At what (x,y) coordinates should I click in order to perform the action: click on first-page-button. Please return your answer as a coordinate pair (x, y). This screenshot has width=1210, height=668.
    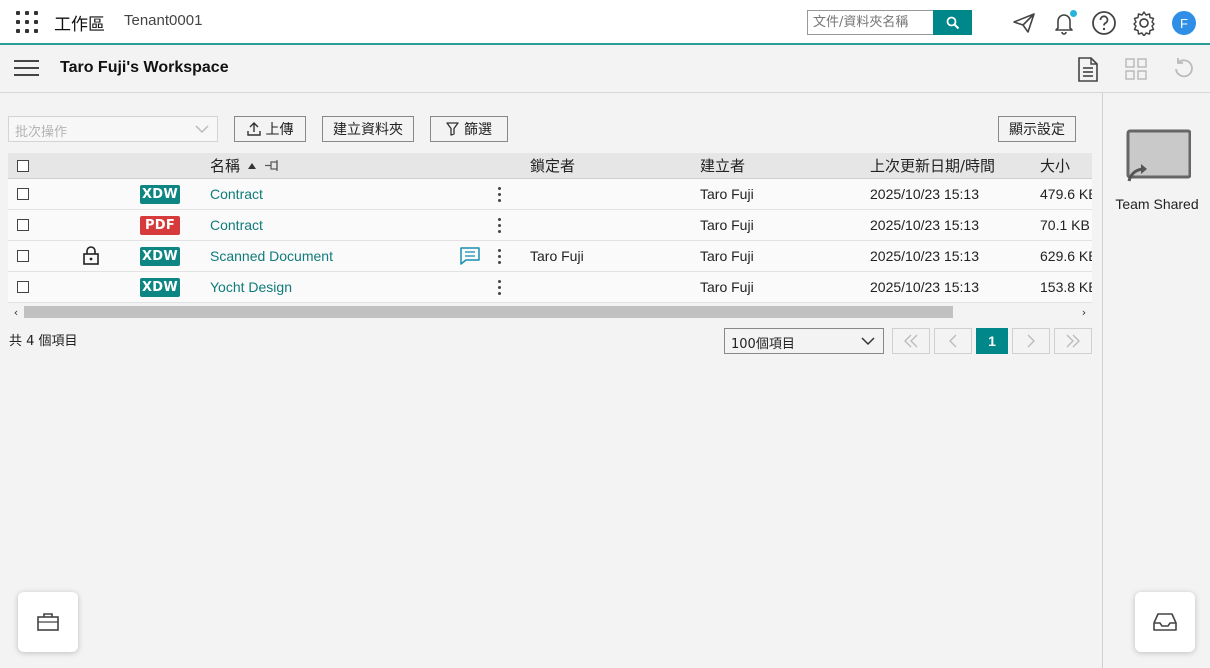
    Looking at the image, I should click on (911, 341).